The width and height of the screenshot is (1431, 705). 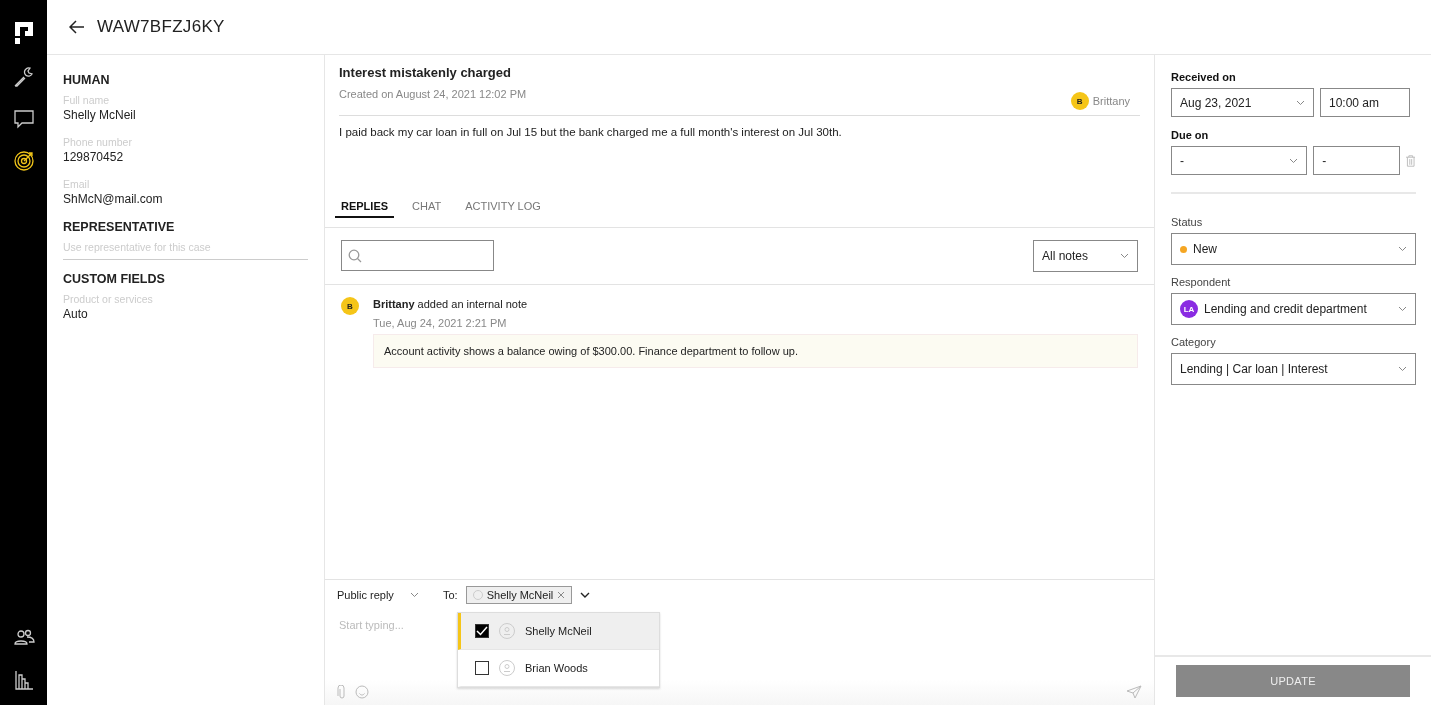 I want to click on field-label: Respondent, so click(x=1201, y=282).